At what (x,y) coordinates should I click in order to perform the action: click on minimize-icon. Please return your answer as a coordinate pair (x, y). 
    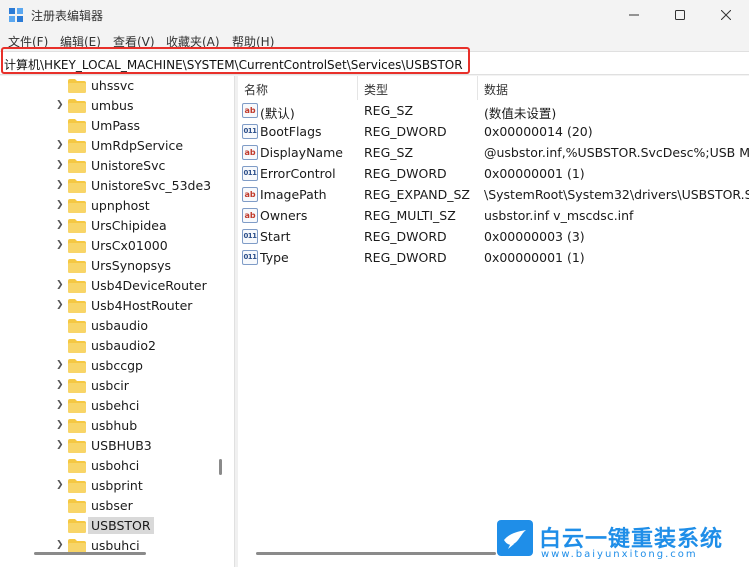
    Looking at the image, I should click on (634, 15).